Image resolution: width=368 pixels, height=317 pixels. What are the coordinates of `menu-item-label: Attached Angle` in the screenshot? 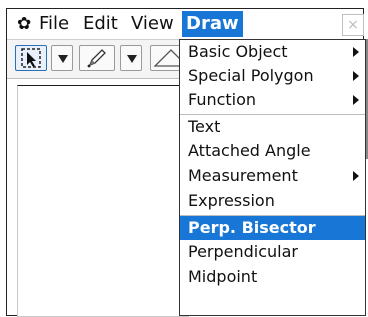 It's located at (249, 150).